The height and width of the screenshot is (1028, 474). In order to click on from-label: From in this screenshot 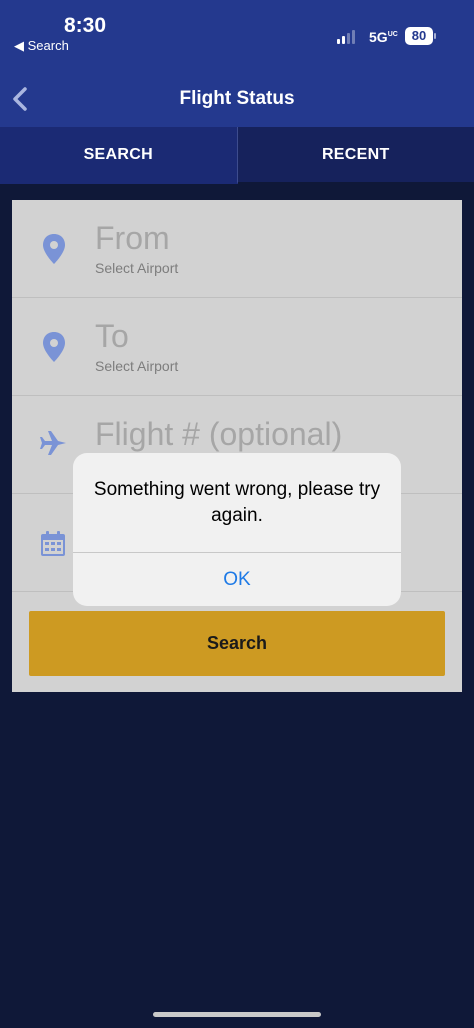, I will do `click(132, 238)`.